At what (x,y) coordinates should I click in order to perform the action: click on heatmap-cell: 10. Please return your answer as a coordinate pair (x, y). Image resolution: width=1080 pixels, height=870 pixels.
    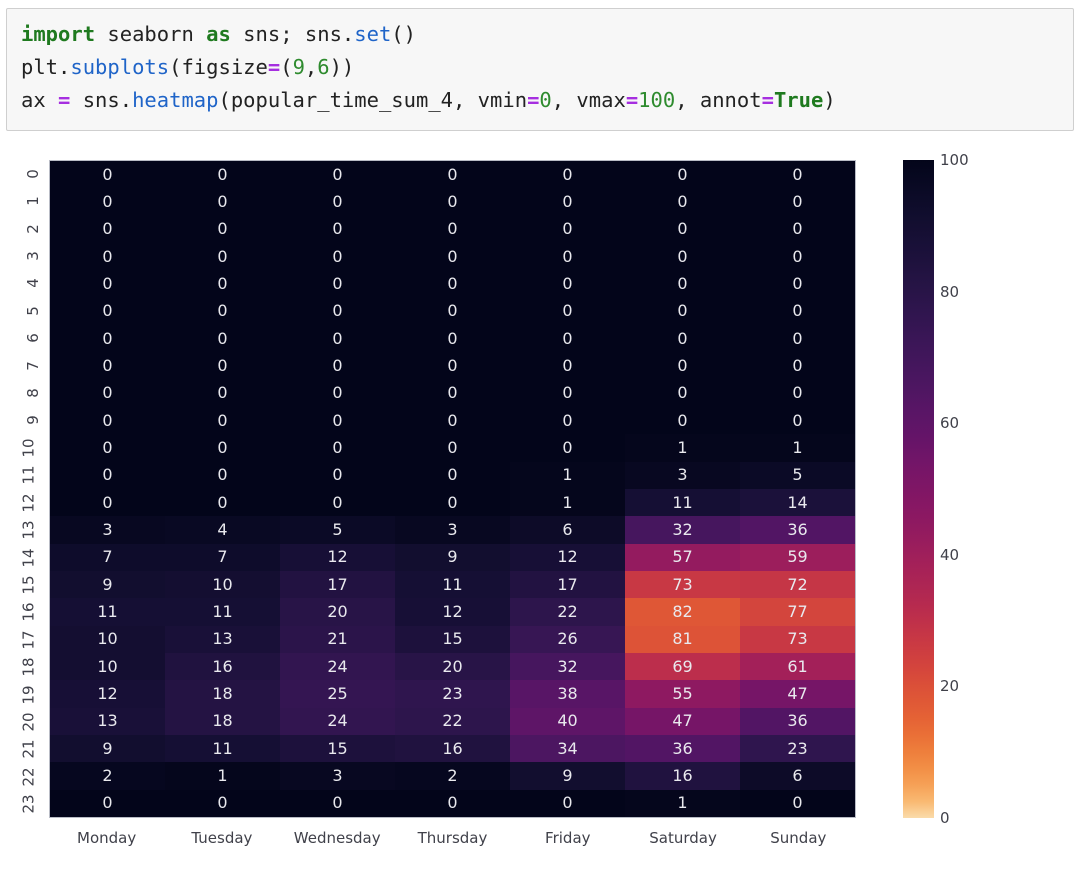
    Looking at the image, I should click on (107, 667).